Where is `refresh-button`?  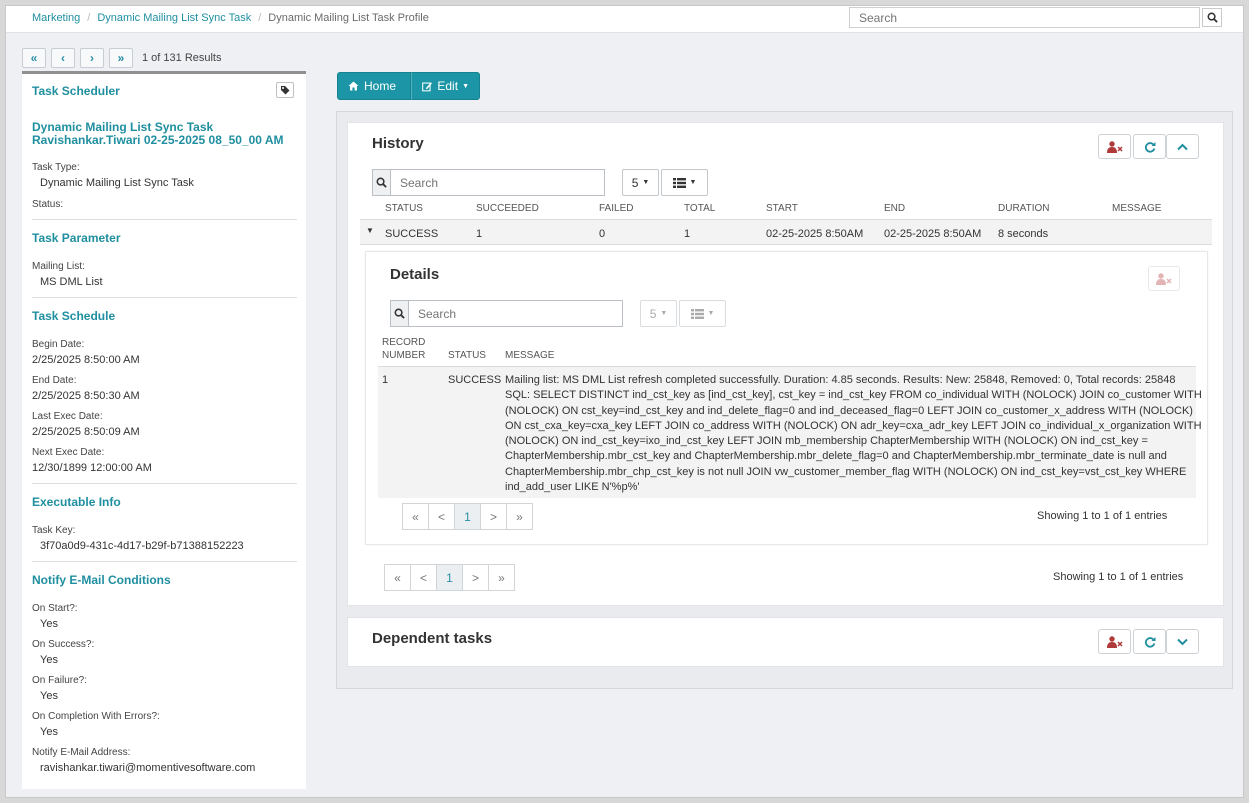
refresh-button is located at coordinates (1149, 146).